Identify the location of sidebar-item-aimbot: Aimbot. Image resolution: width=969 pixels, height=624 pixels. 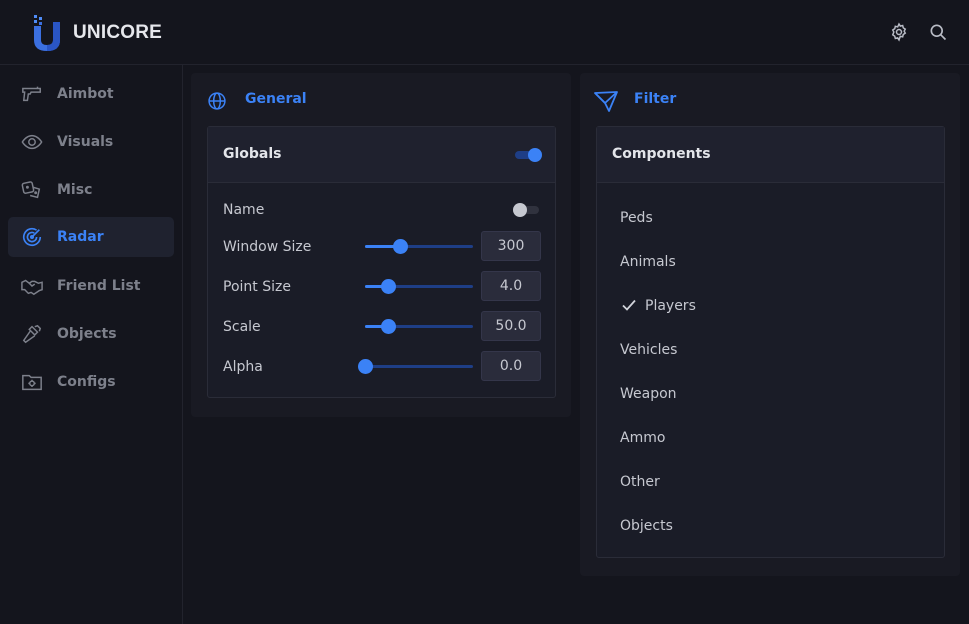
(91, 94).